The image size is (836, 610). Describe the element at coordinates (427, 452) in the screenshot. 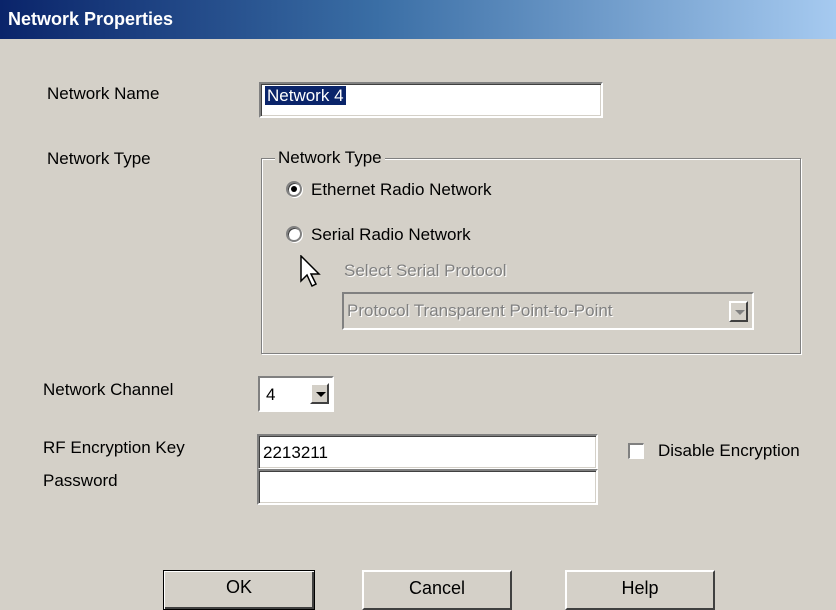

I see `rf-encryption-key-input: 2213211` at that location.